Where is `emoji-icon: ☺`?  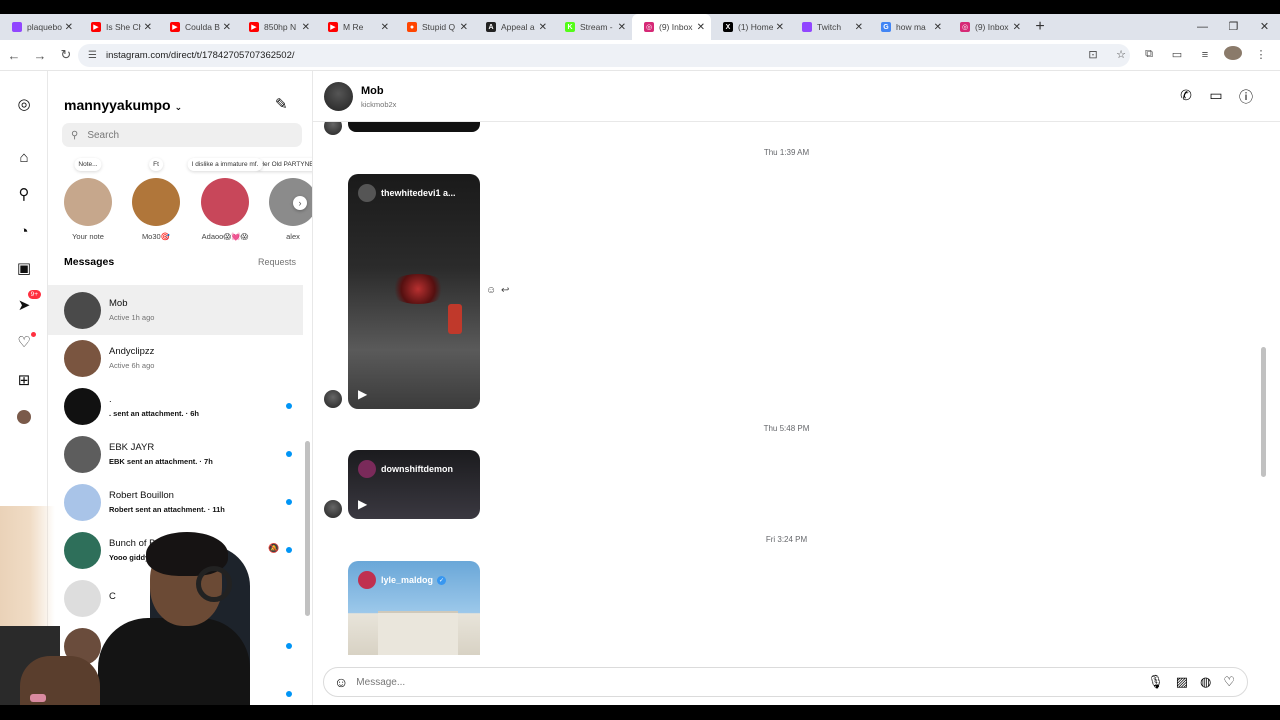
emoji-icon: ☺ is located at coordinates (341, 682).